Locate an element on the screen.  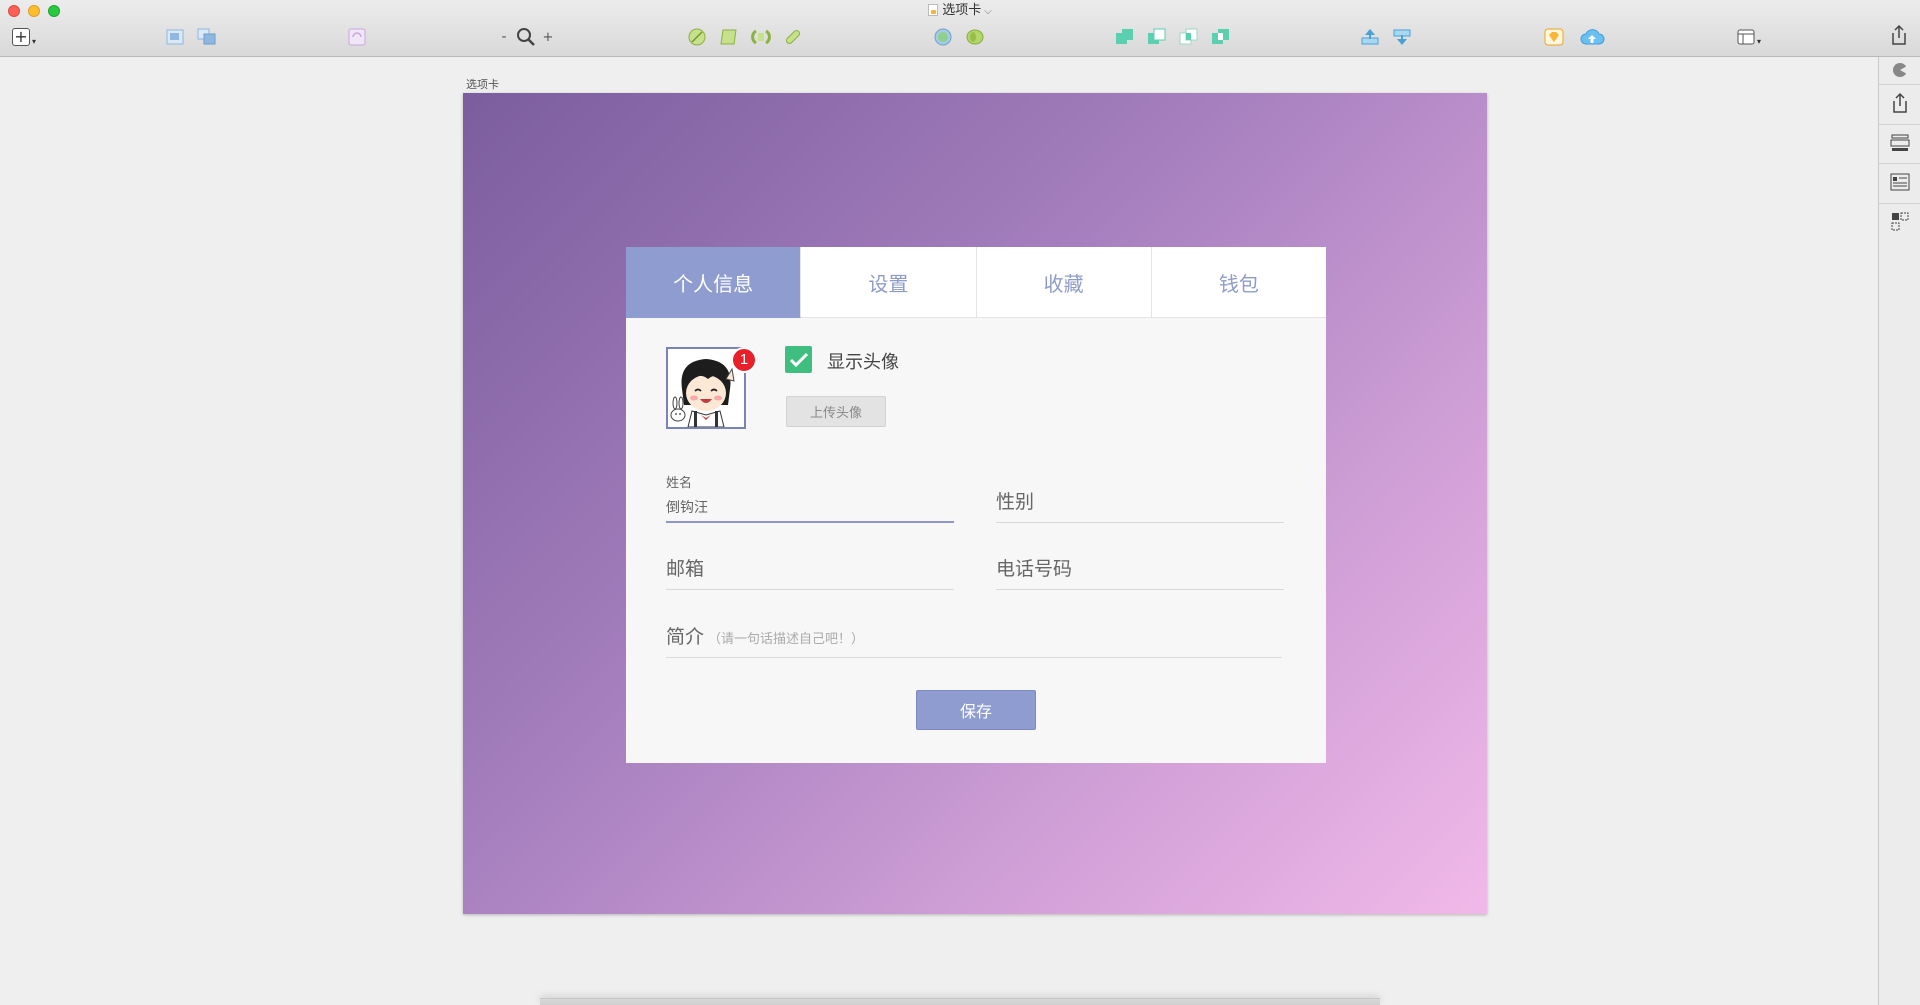
difference-icon is located at coordinates (1220, 36).